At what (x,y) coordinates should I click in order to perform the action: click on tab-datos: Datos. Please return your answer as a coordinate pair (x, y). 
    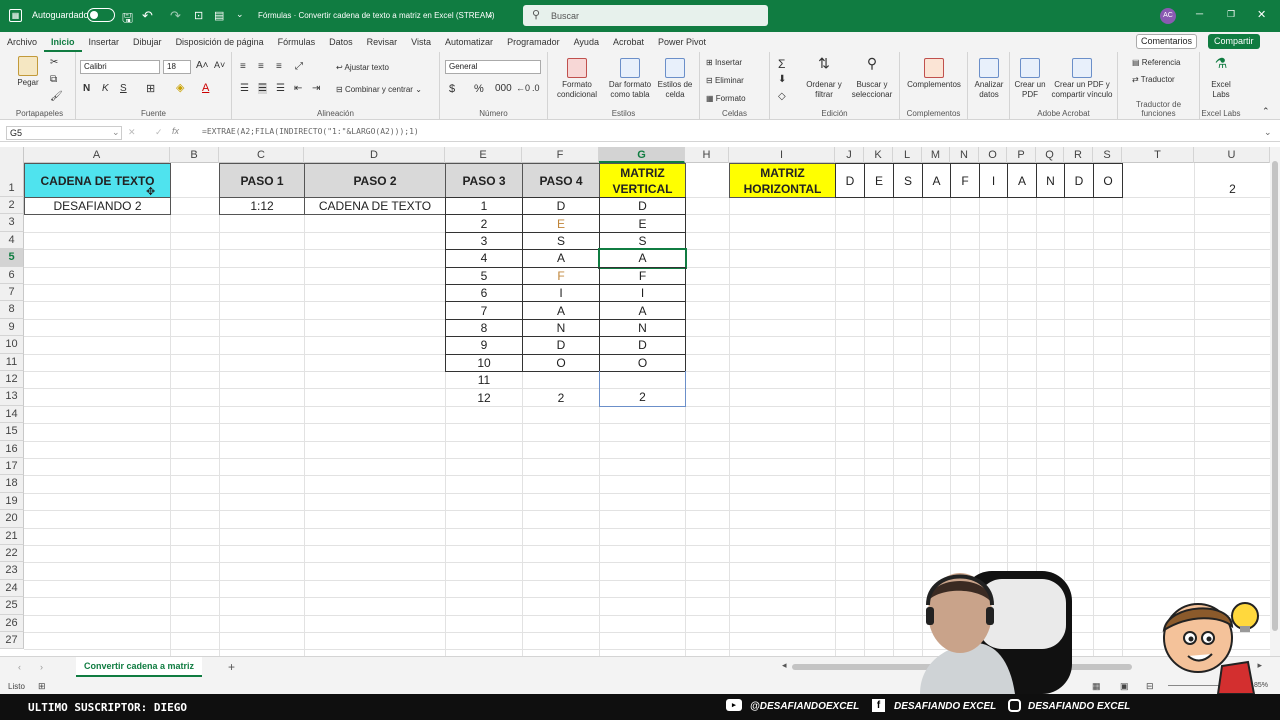
    Looking at the image, I should click on (341, 42).